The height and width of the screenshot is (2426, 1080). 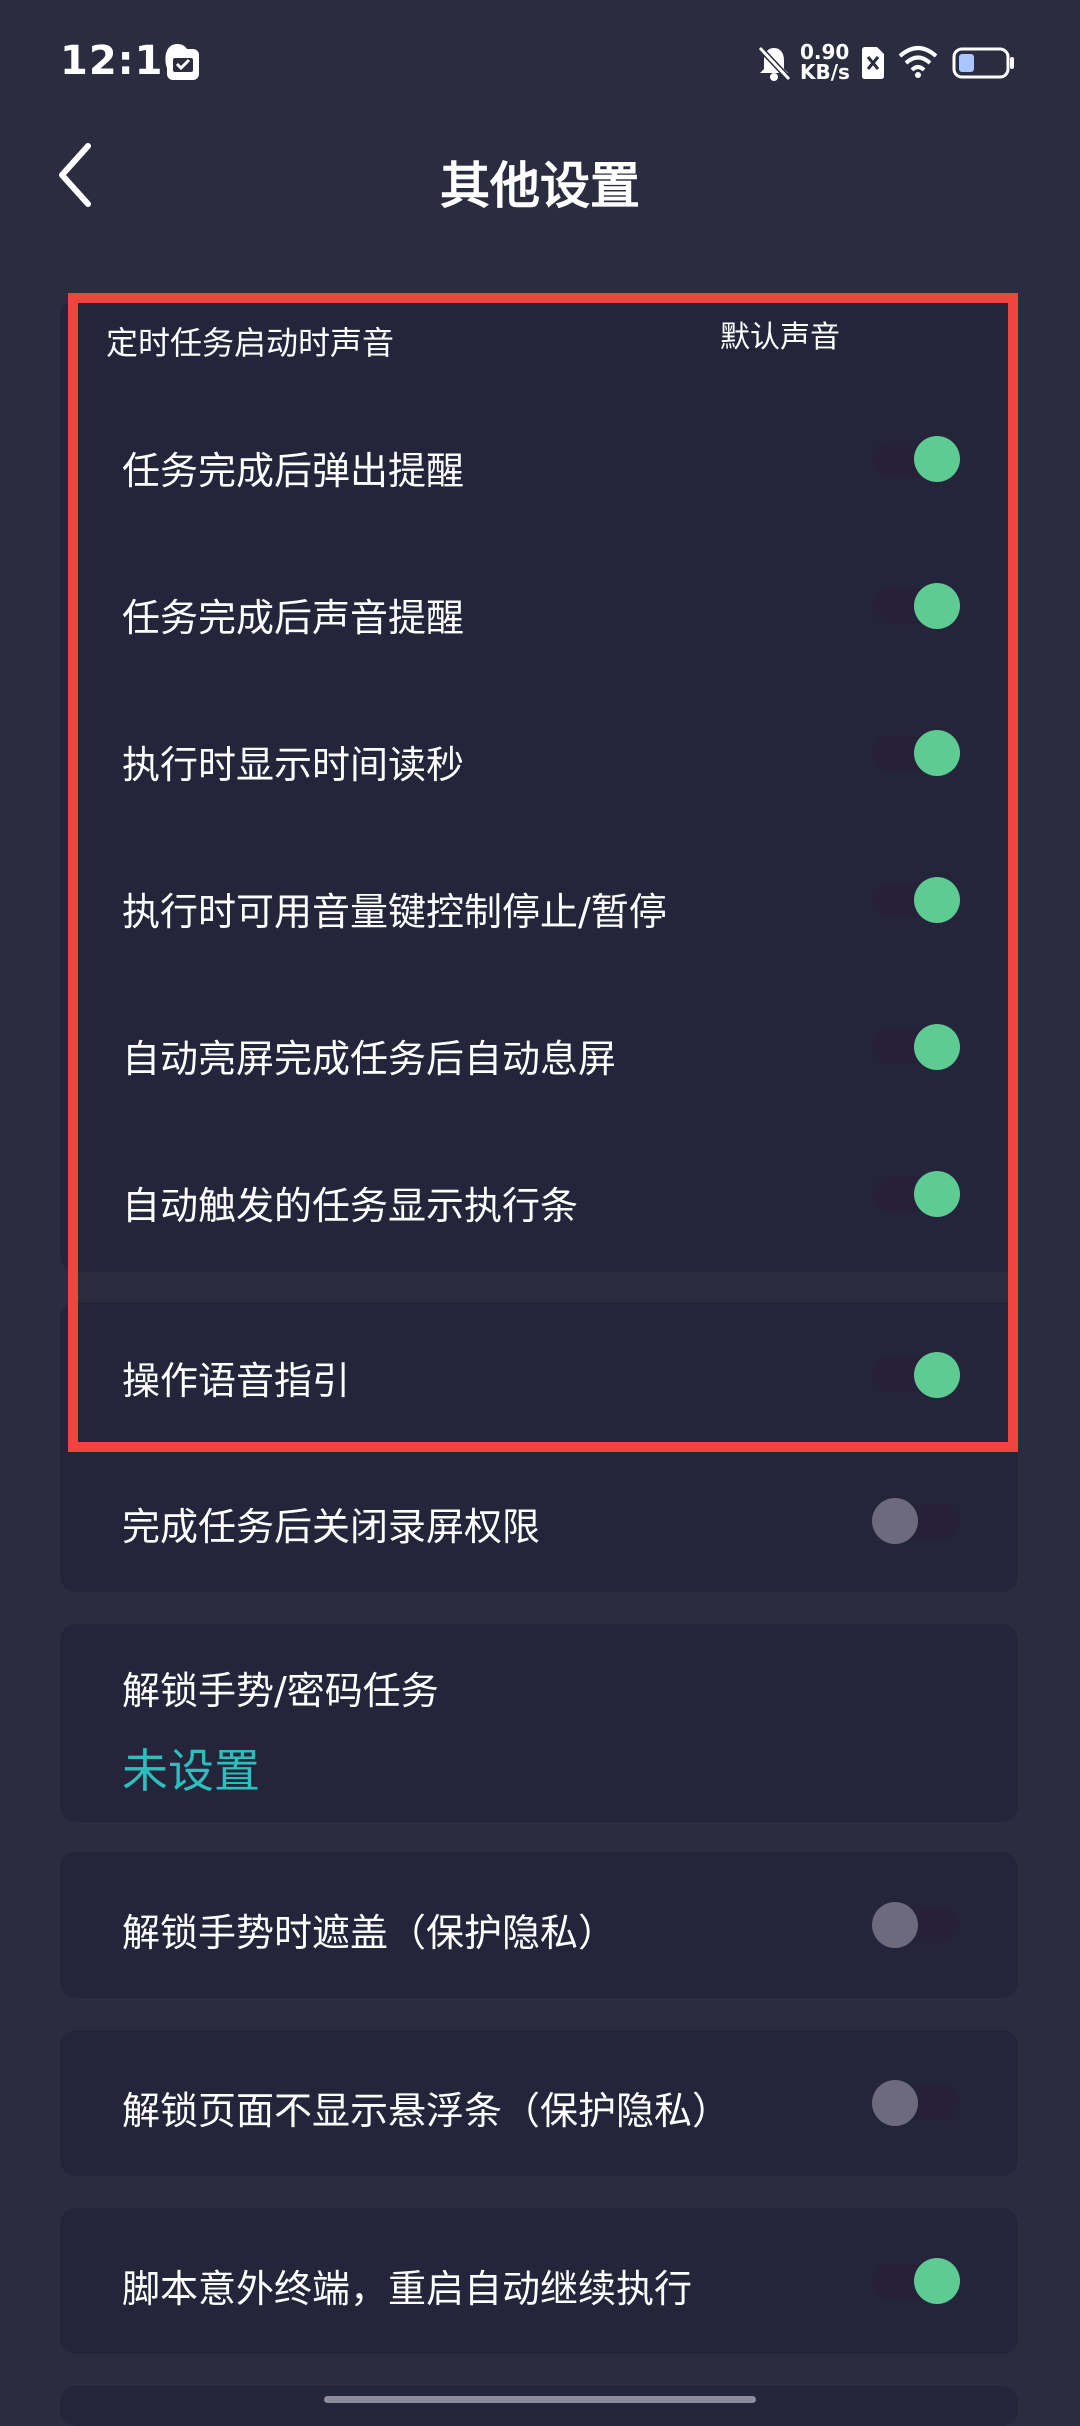 I want to click on setting-label: 解锁手势时遮盖（保护隐私）, so click(x=369, y=1933).